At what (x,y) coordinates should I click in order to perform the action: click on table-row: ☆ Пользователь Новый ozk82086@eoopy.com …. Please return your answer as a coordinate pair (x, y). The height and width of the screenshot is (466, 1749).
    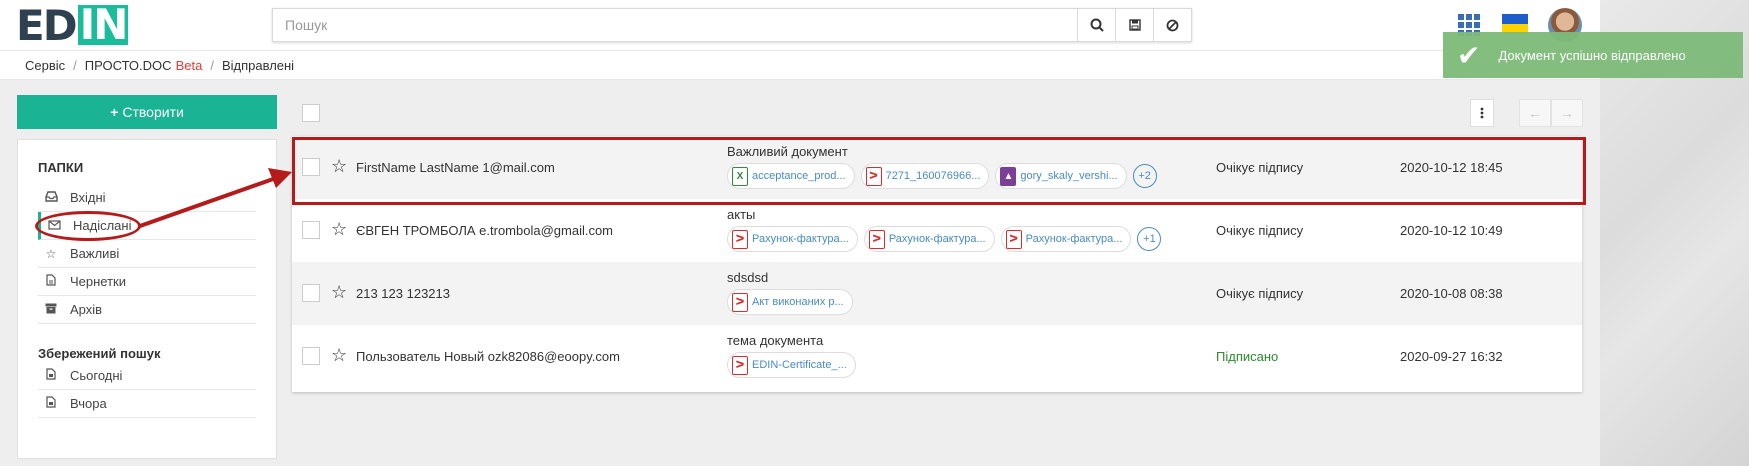
    Looking at the image, I should click on (937, 356).